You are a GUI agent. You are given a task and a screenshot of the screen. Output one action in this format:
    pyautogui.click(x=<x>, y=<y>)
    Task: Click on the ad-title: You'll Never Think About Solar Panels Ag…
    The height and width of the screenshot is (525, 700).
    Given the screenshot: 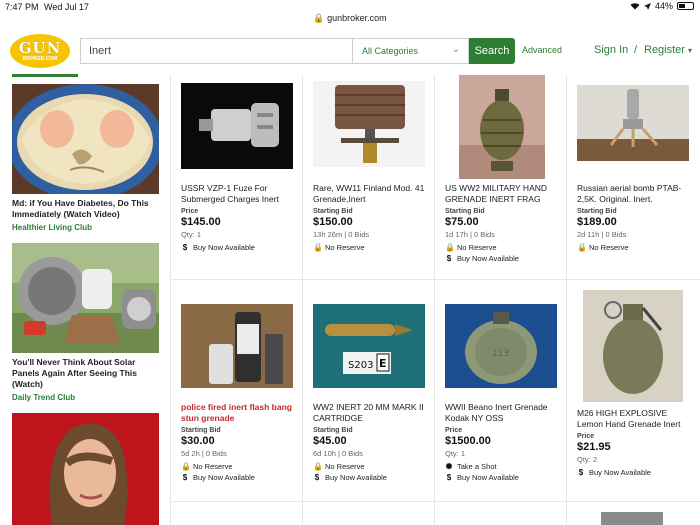 What is the action you would take?
    pyautogui.click(x=75, y=373)
    